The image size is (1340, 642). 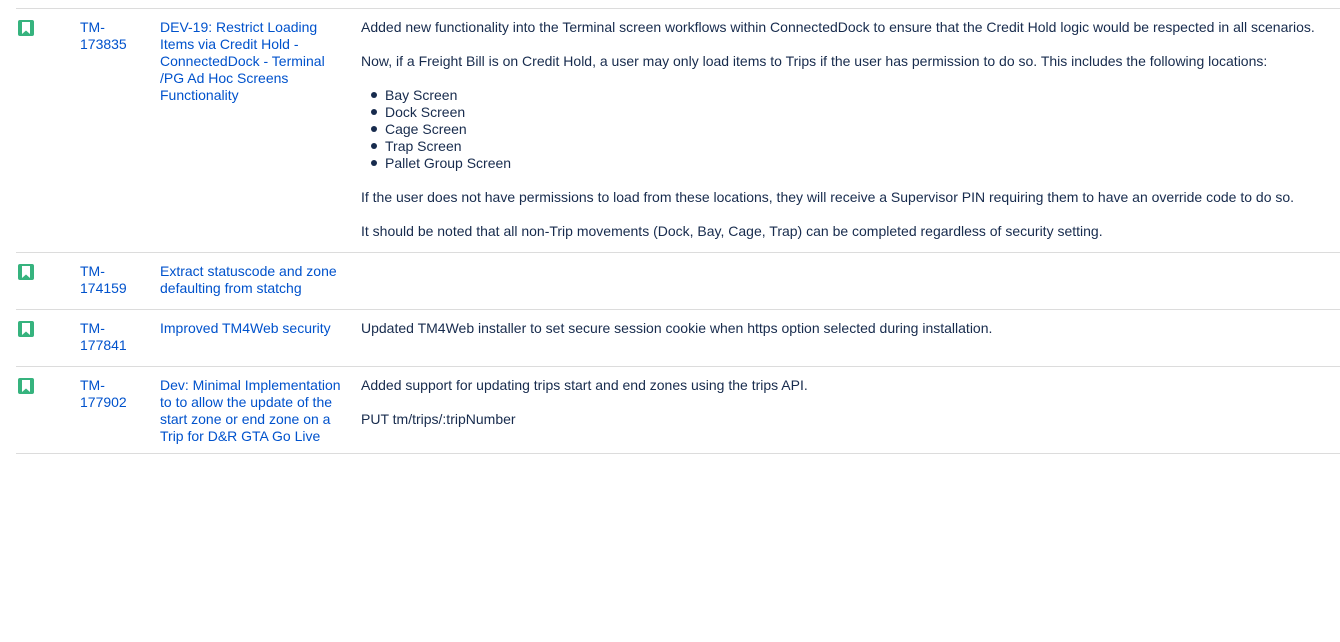 I want to click on issue-key-link: TM- 173835, so click(x=120, y=36).